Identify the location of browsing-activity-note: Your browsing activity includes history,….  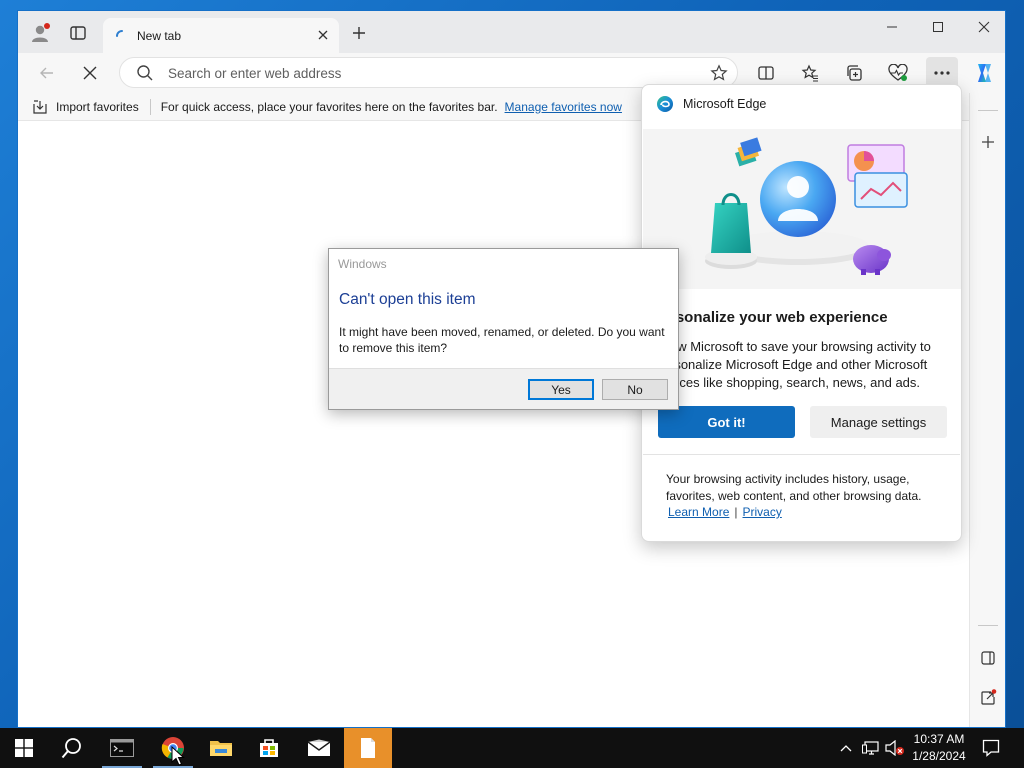
(794, 487).